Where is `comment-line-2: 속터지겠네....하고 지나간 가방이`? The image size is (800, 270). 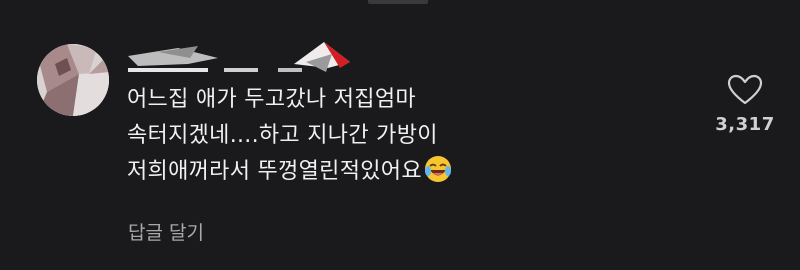
comment-line-2: 속터지겠네....하고 지나간 가방이 is located at coordinates (282, 135).